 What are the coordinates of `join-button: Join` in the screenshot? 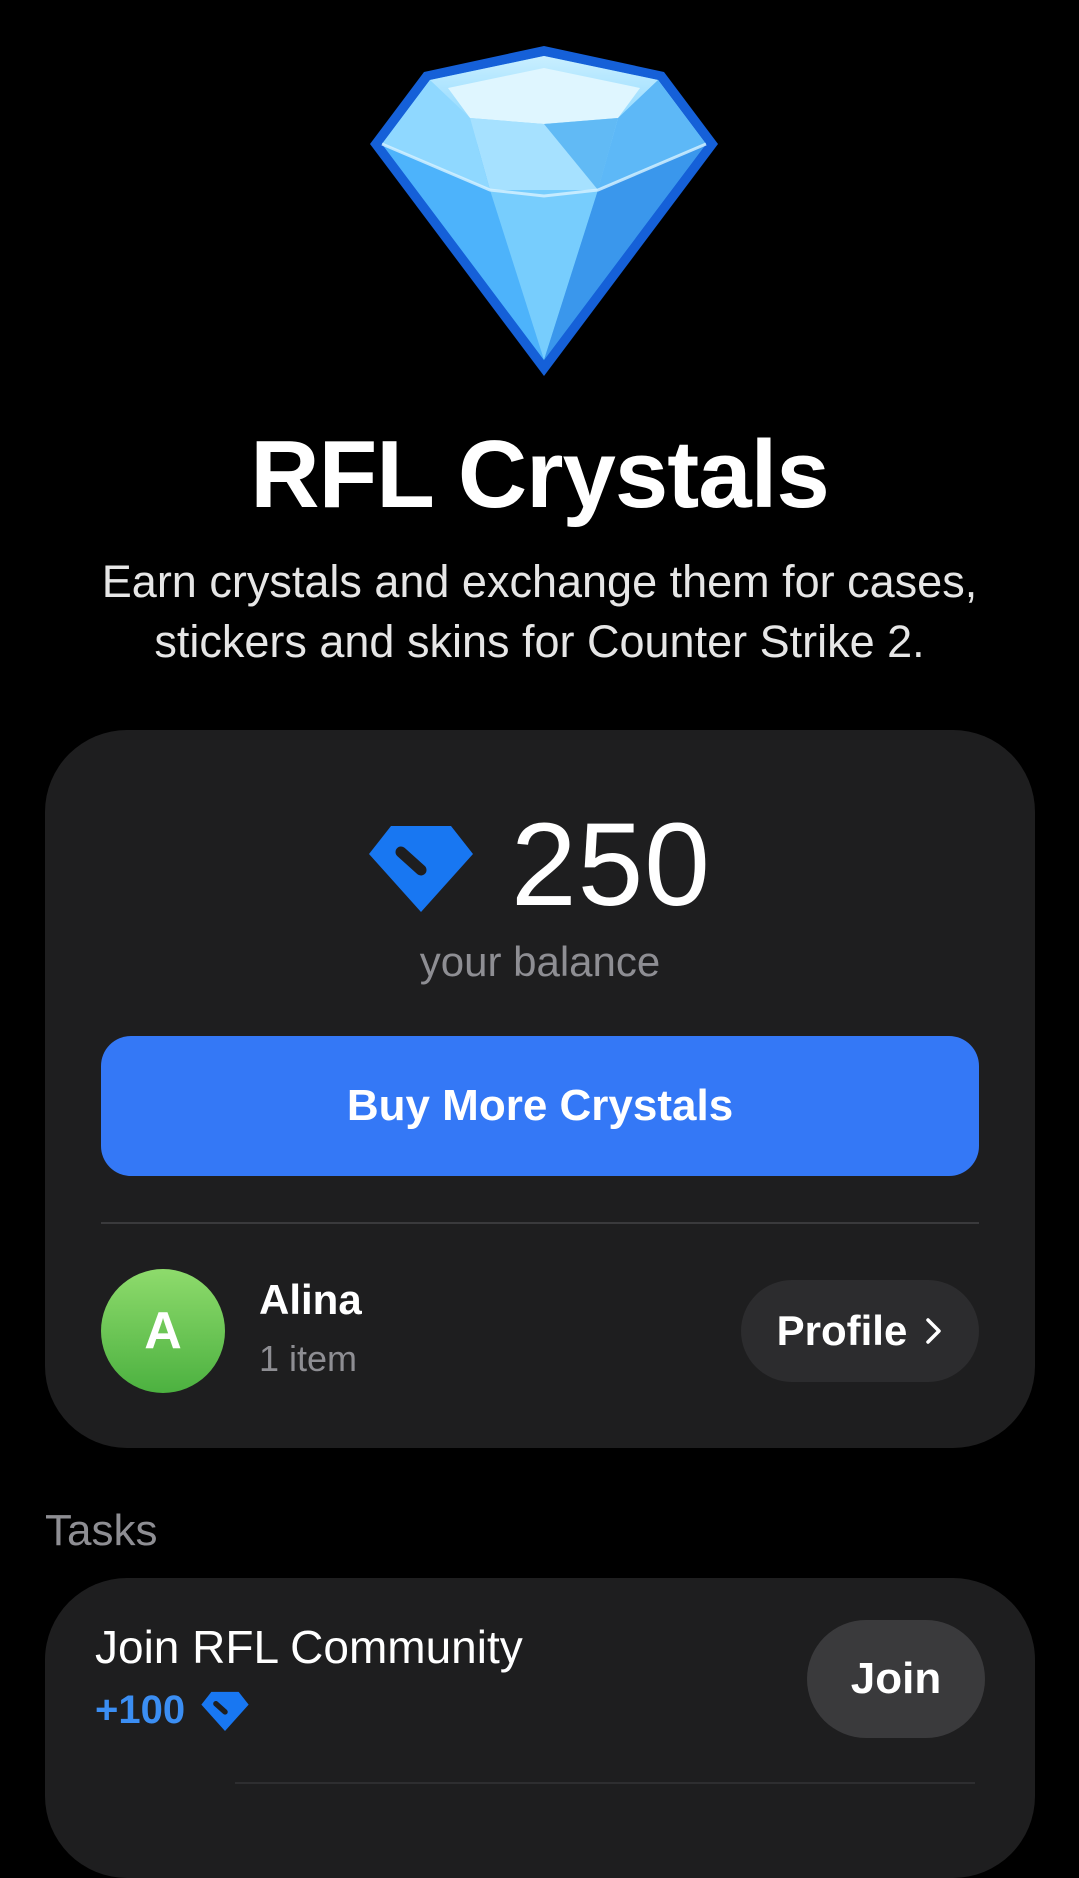 It's located at (896, 1679).